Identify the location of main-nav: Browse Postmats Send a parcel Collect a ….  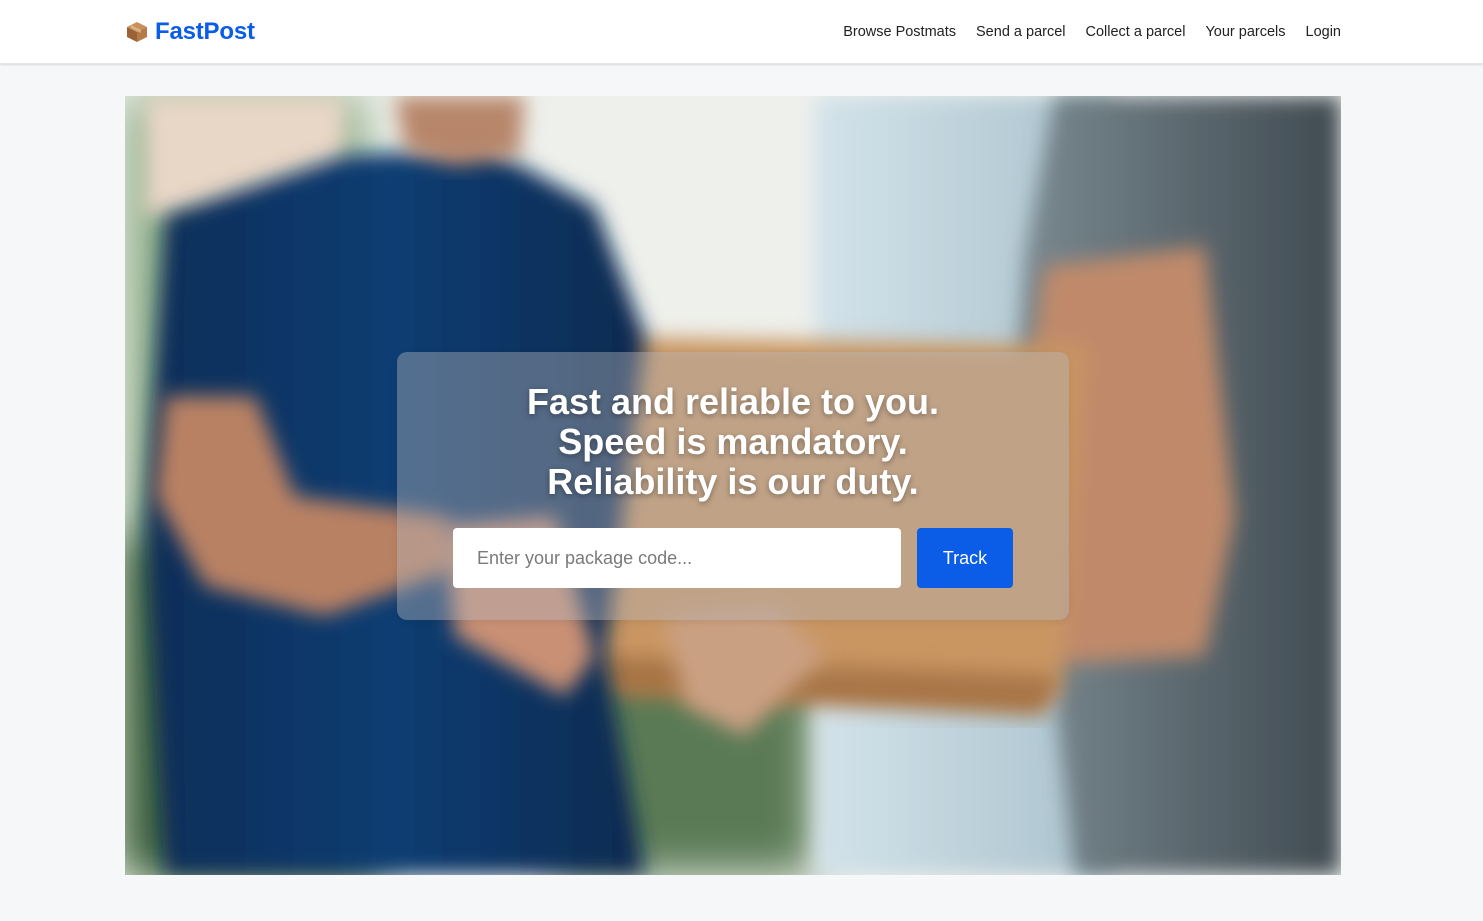
(1092, 32).